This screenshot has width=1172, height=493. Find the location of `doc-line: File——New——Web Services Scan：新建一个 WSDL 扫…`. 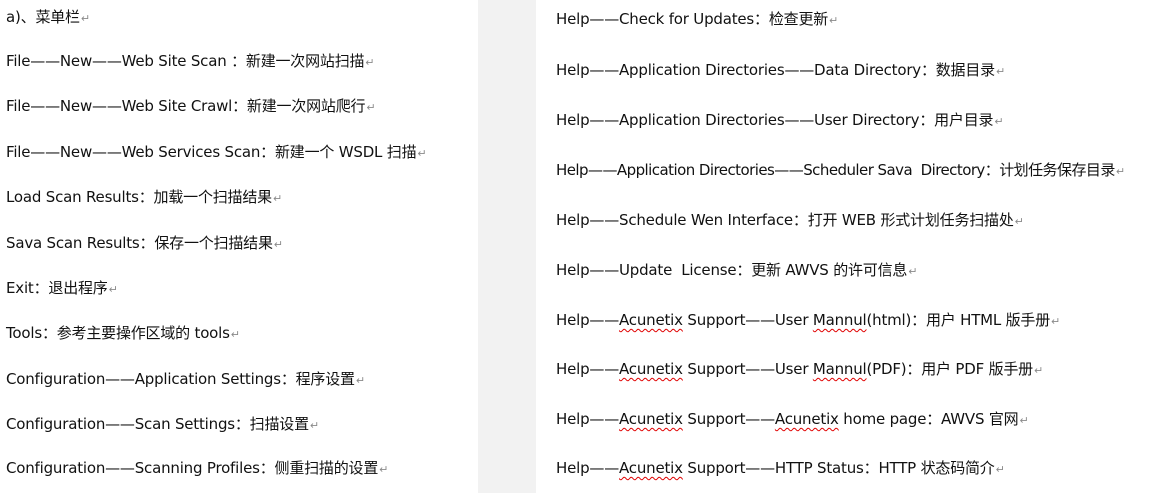

doc-line: File——New——Web Services Scan：新建一个 WSDL 扫… is located at coordinates (216, 152).